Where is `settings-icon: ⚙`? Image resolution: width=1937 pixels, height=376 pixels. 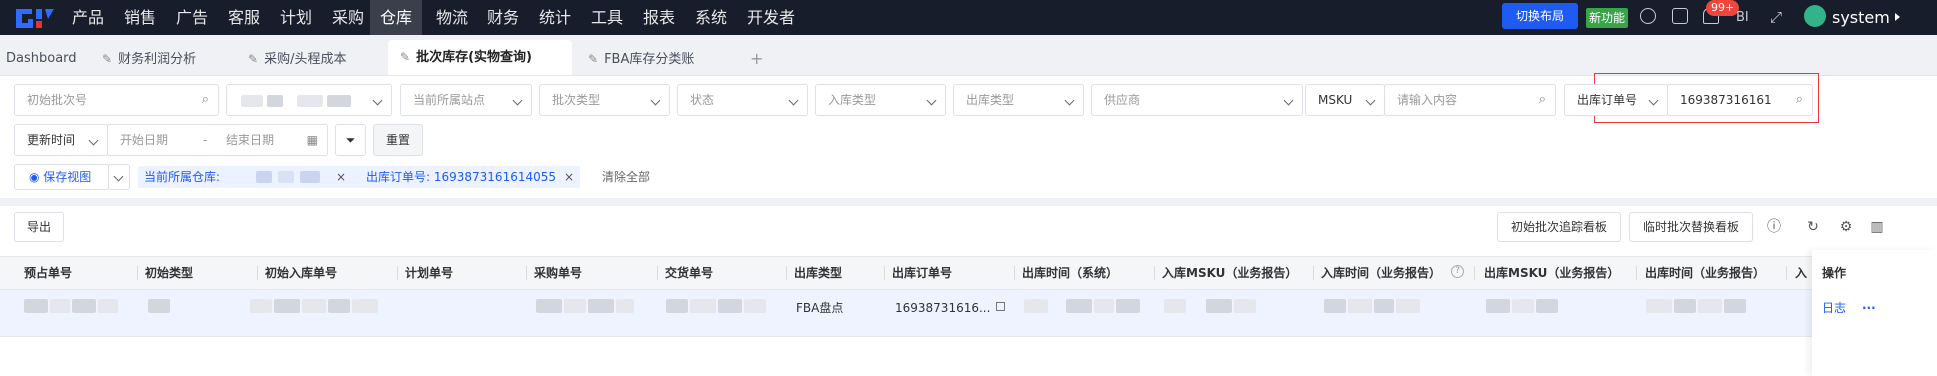
settings-icon: ⚙ is located at coordinates (1846, 227).